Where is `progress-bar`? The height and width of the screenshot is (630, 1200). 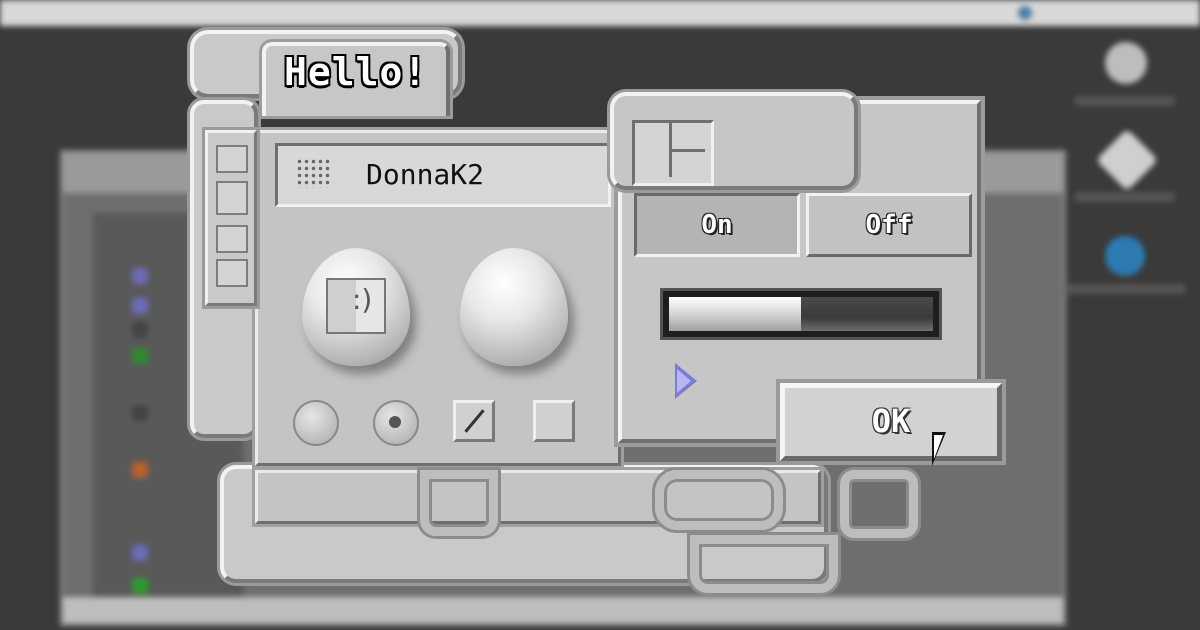 progress-bar is located at coordinates (801, 314).